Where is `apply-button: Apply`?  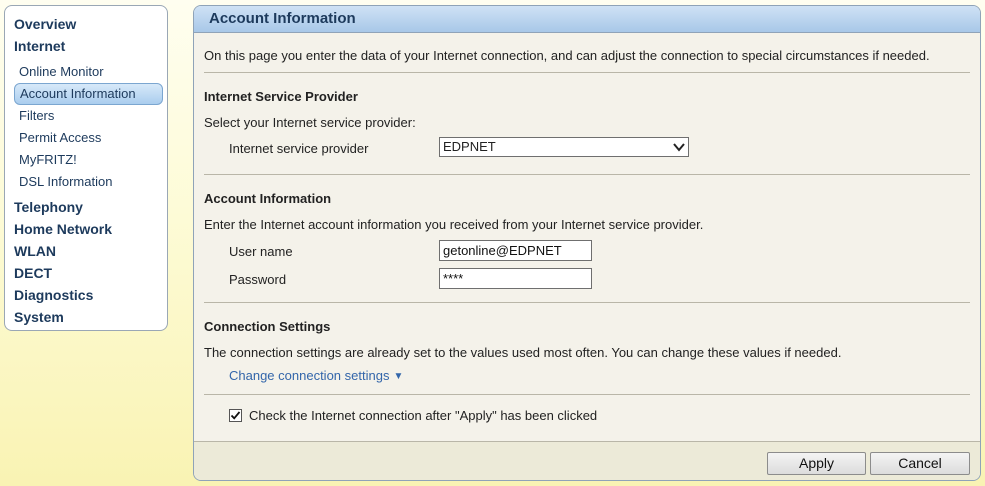
apply-button: Apply is located at coordinates (816, 463).